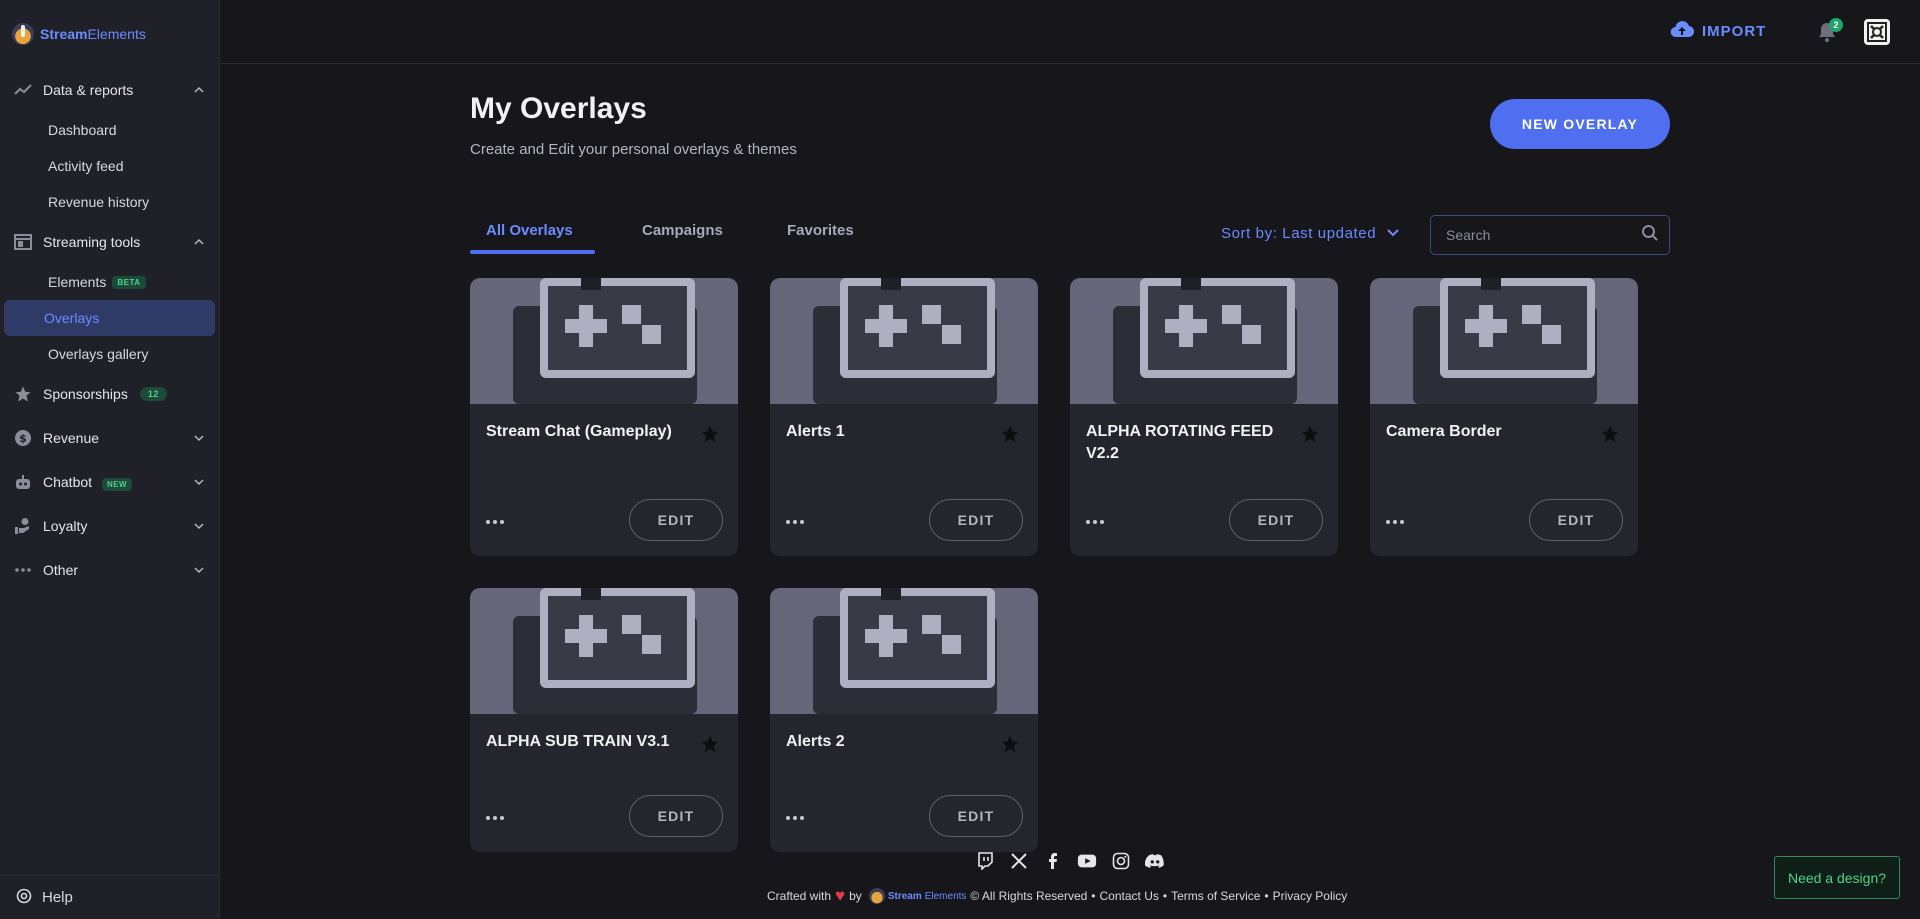 The width and height of the screenshot is (1920, 919). Describe the element at coordinates (1580, 124) in the screenshot. I see `new-overlay-button: NEW OVERLAY` at that location.